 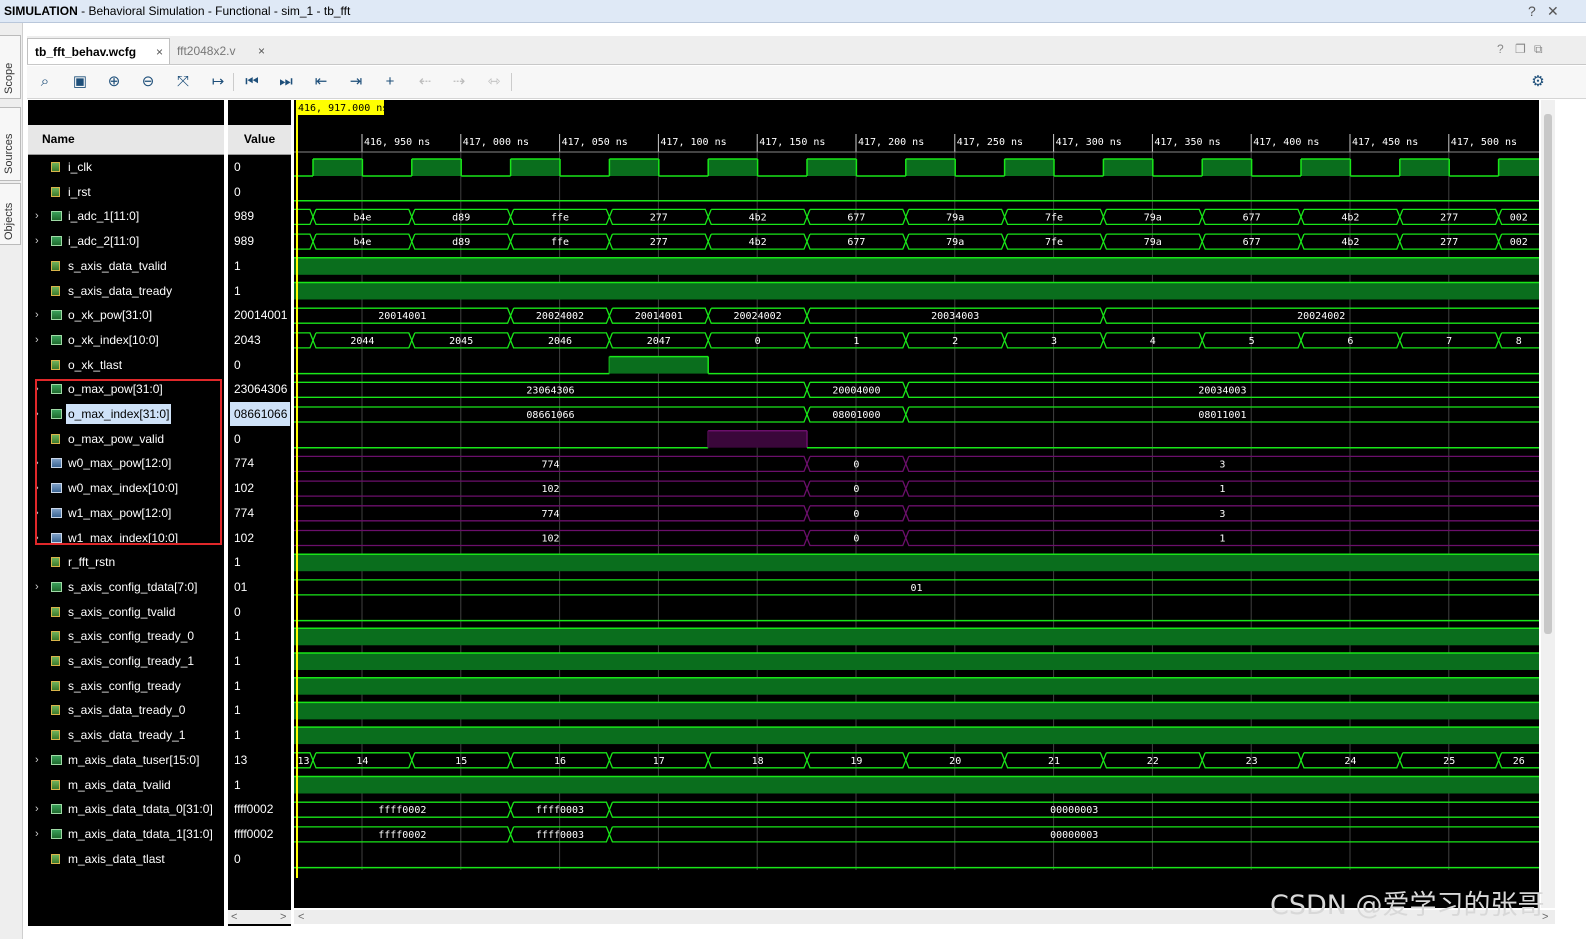 I want to click on signal-row: › i_adc_1[11:0], so click(x=126, y=216).